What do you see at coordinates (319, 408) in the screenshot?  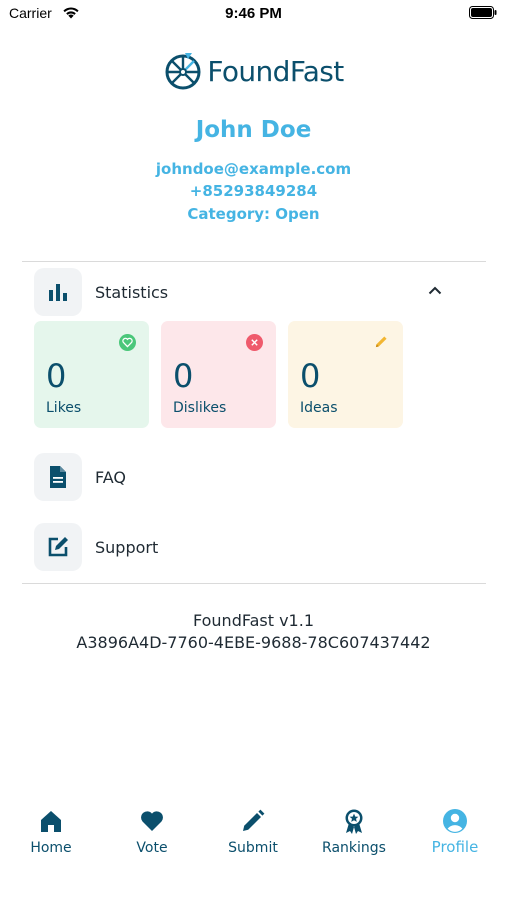 I see `ideas-label: Ideas` at bounding box center [319, 408].